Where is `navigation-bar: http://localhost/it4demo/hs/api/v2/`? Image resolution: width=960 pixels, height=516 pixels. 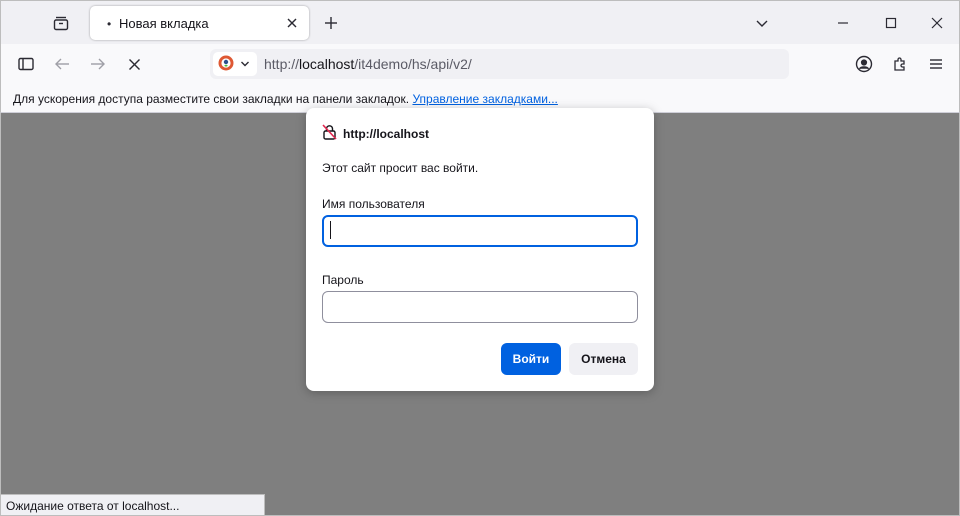 navigation-bar: http://localhost/it4demo/hs/api/v2/ is located at coordinates (480, 65).